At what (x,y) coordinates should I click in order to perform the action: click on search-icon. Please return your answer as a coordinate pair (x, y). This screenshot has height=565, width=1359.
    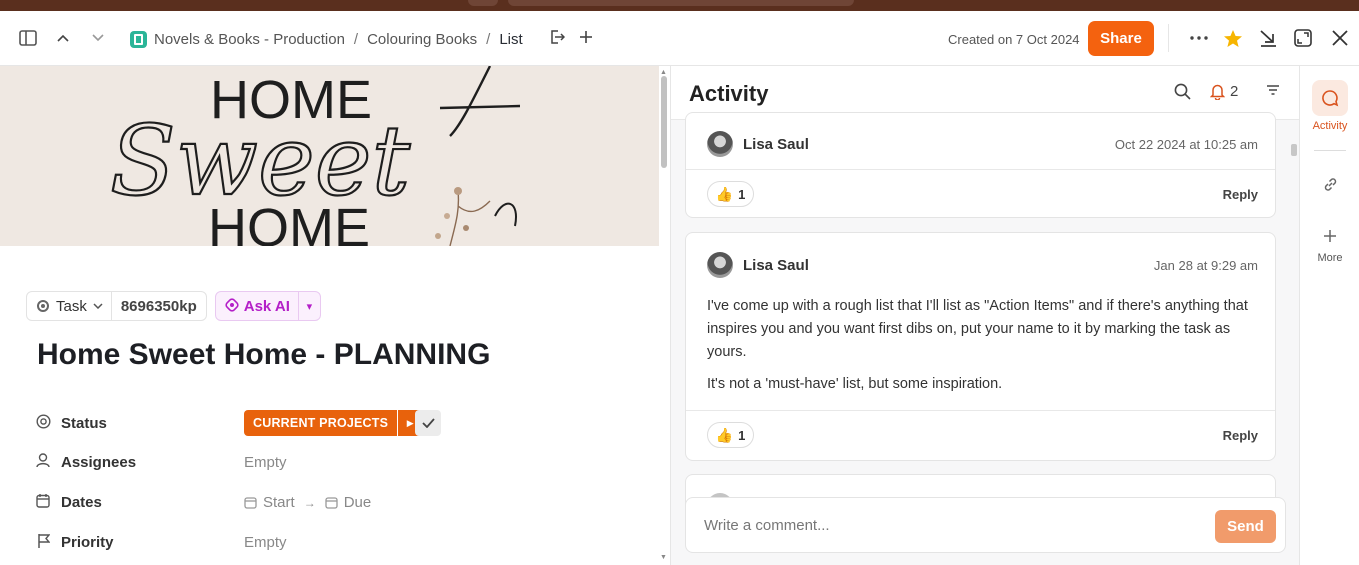
    Looking at the image, I should click on (1182, 94).